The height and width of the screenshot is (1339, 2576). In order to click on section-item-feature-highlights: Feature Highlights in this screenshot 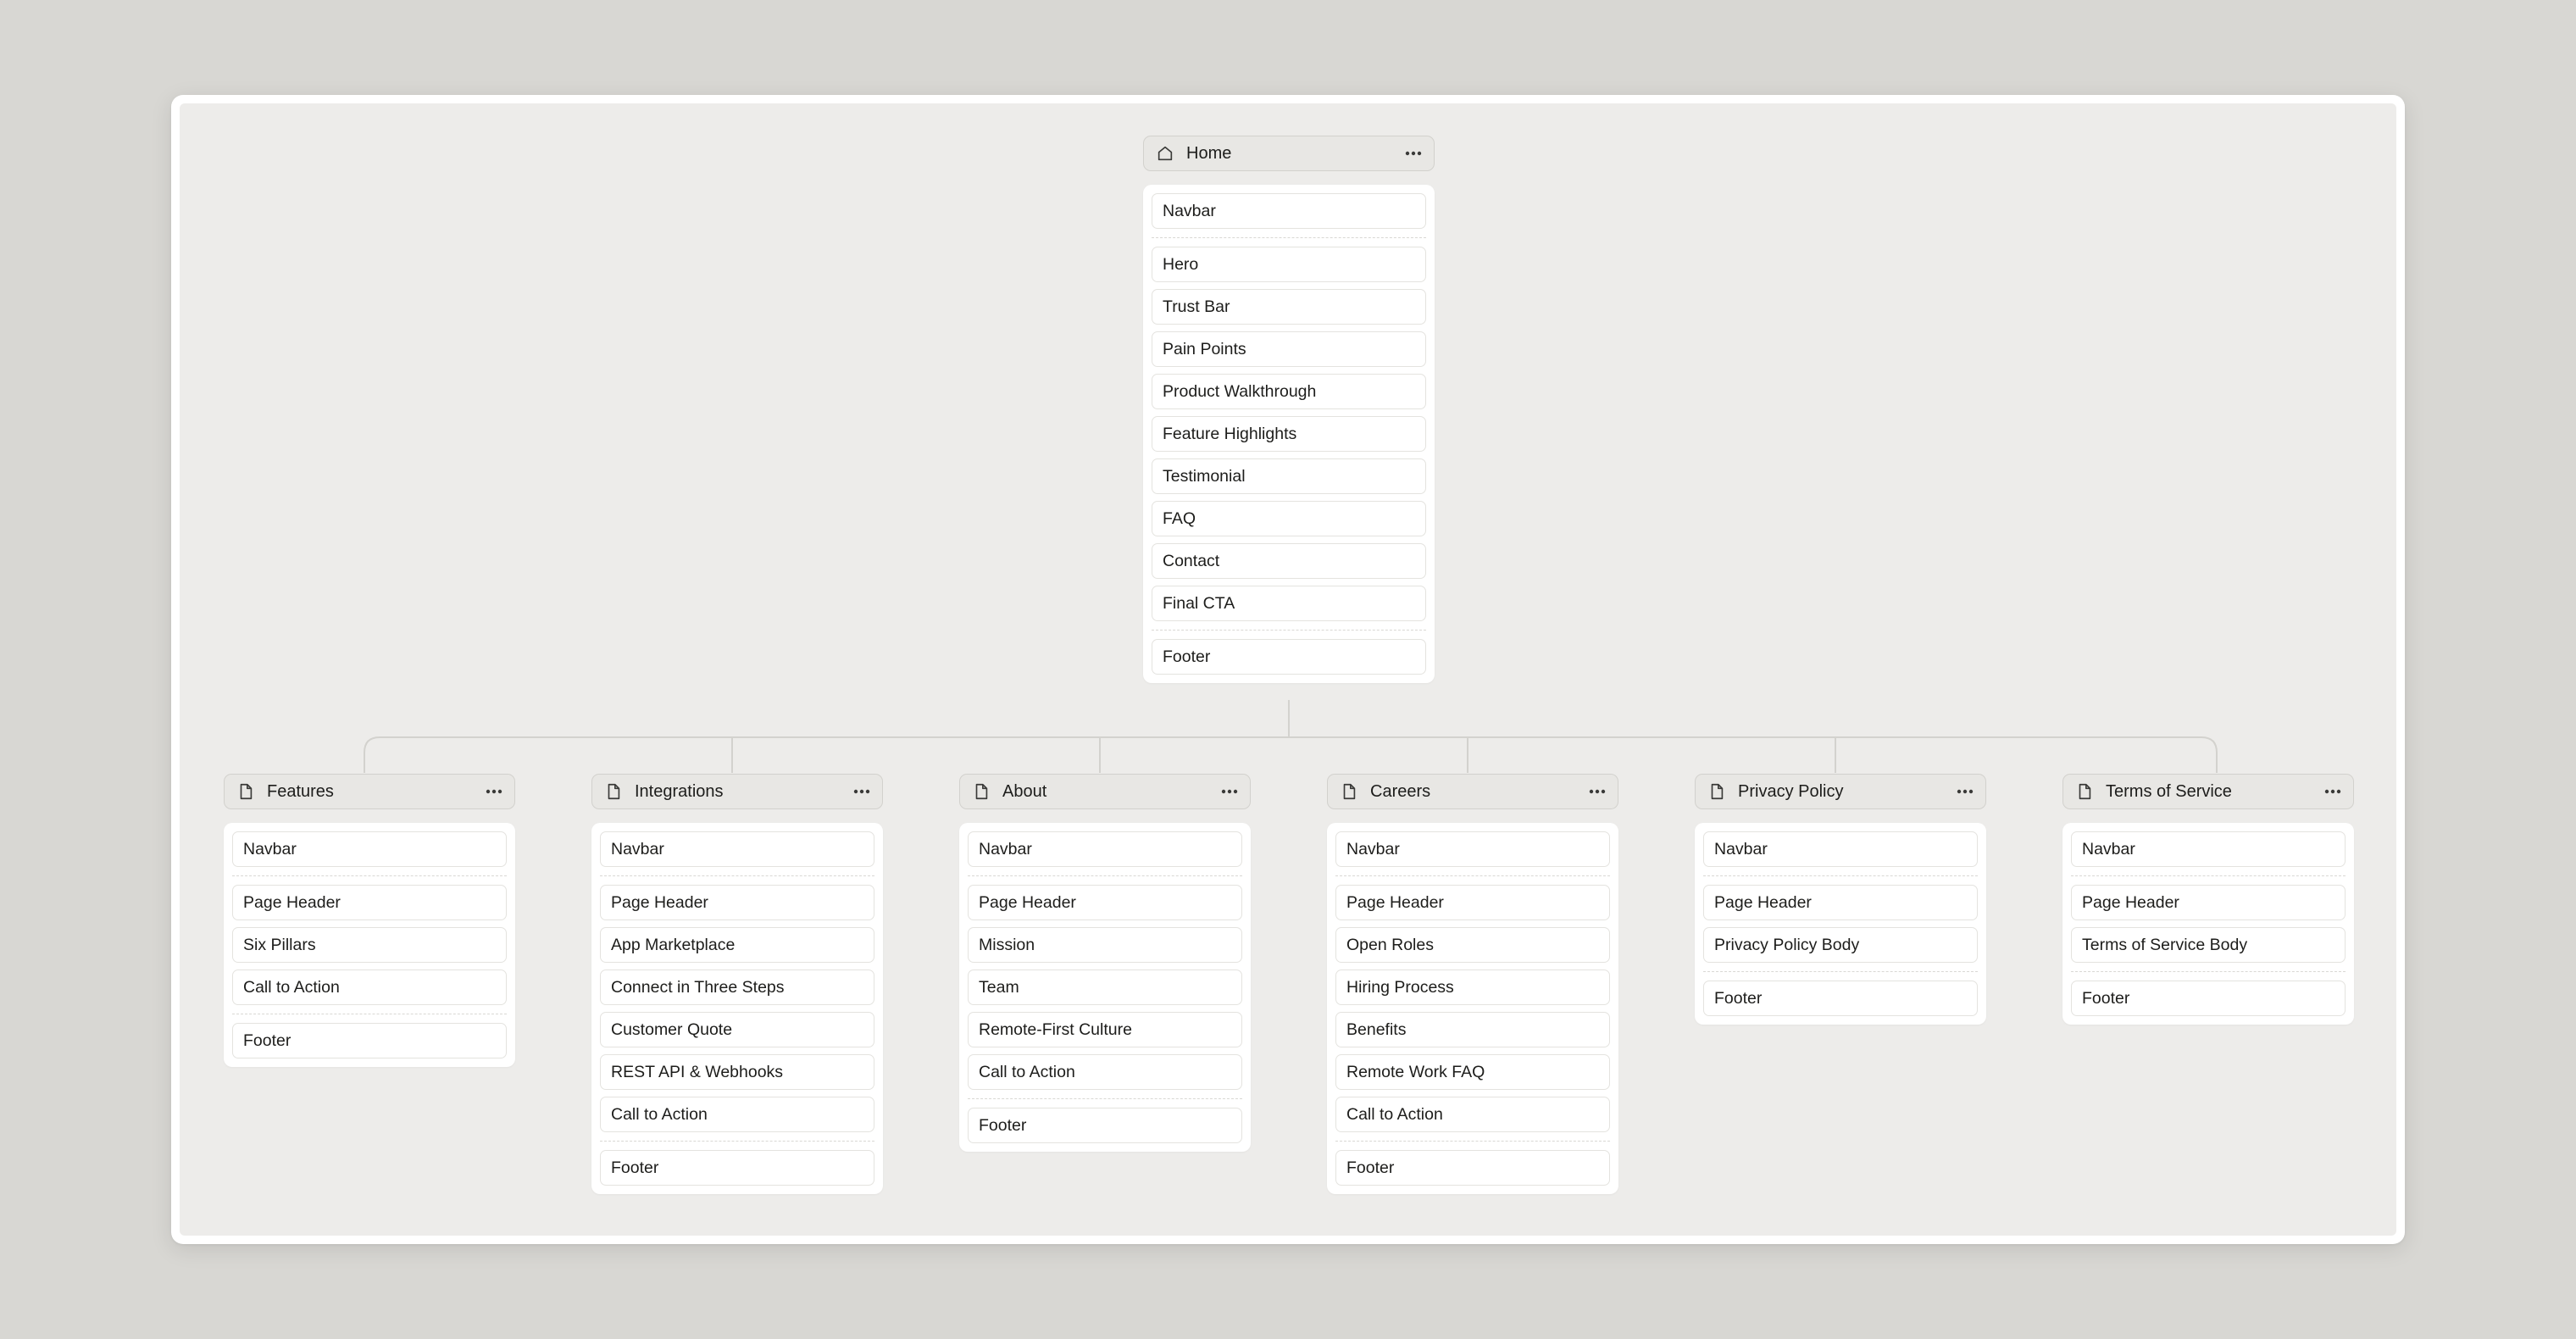, I will do `click(1289, 434)`.